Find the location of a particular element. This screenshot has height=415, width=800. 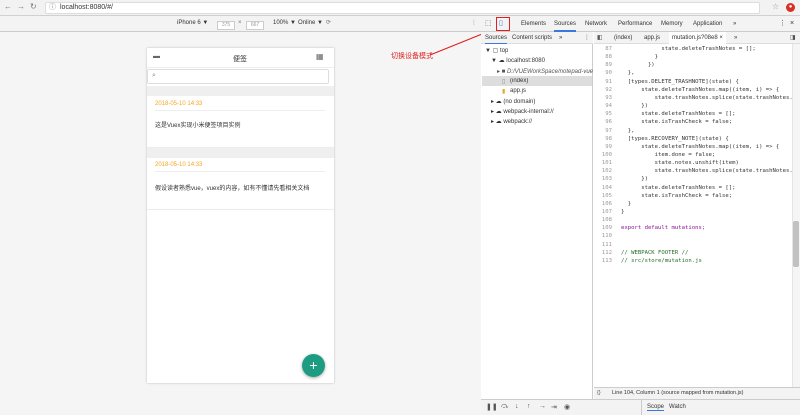

tree-item-no-domain: ▸ ☁ (no domain) is located at coordinates (513, 101).